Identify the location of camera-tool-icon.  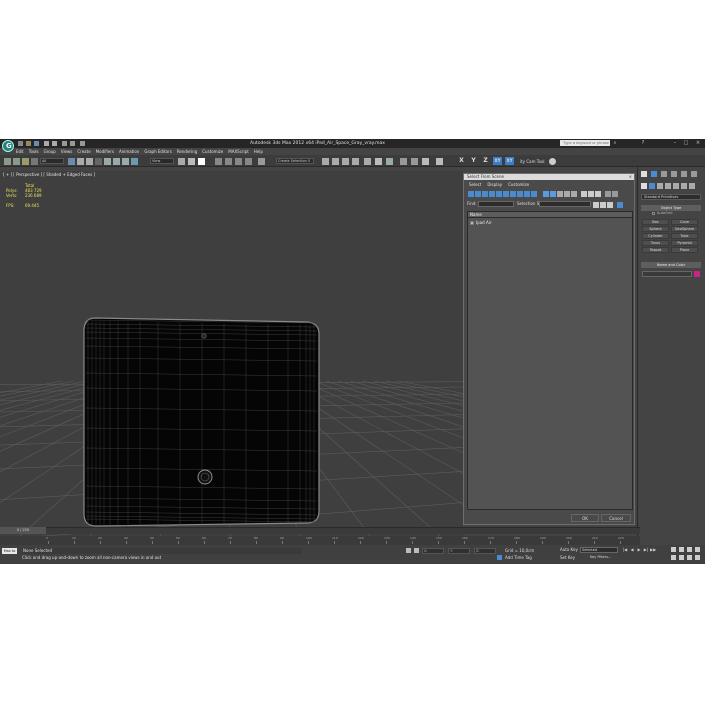
(552, 161).